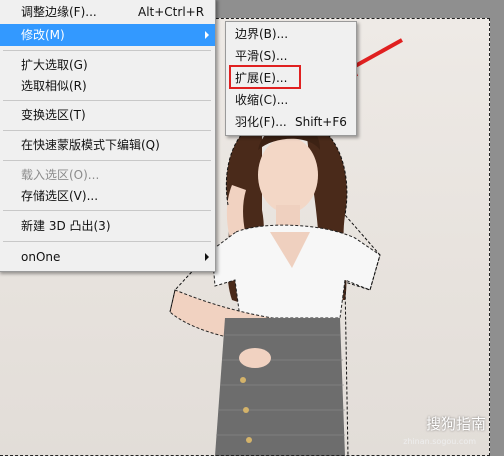 Image resolution: width=504 pixels, height=456 pixels. Describe the element at coordinates (439, 441) in the screenshot. I see `watermark-url: zhinan.sogou.com` at that location.